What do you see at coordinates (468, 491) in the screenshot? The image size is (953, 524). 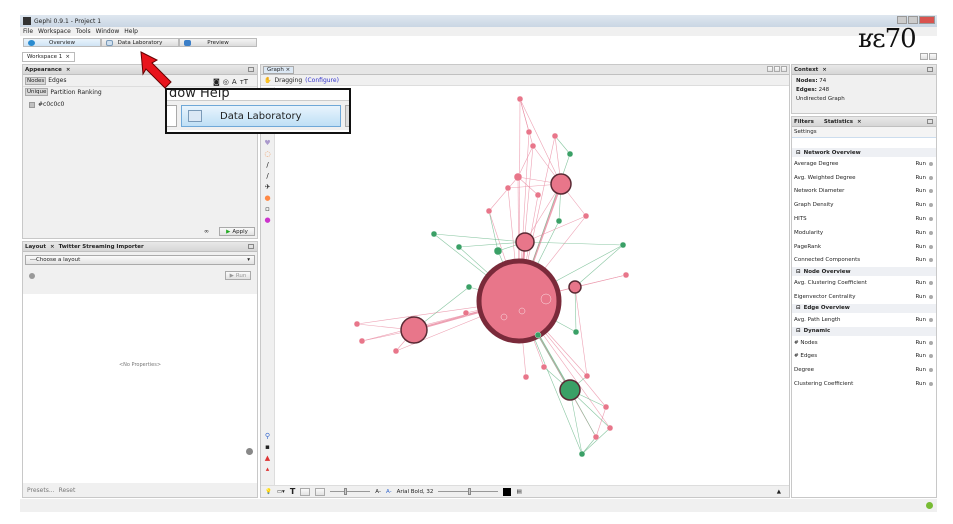 I see `label-size-slider` at bounding box center [468, 491].